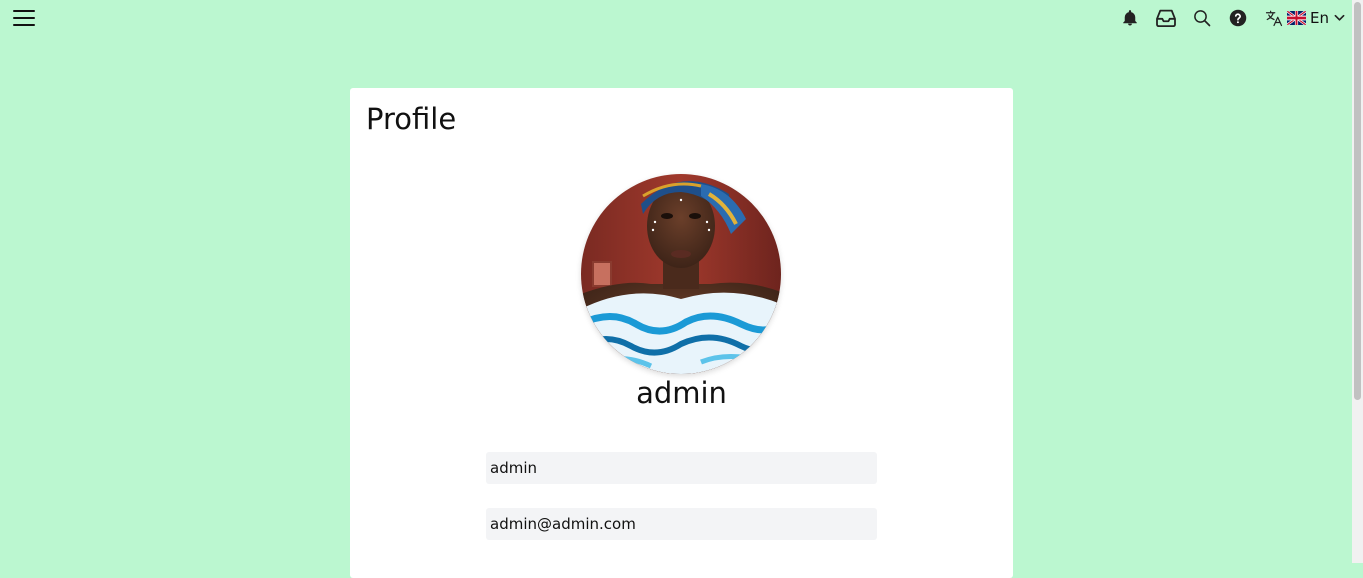 Image resolution: width=1363 pixels, height=578 pixels. I want to click on email-field, so click(681, 524).